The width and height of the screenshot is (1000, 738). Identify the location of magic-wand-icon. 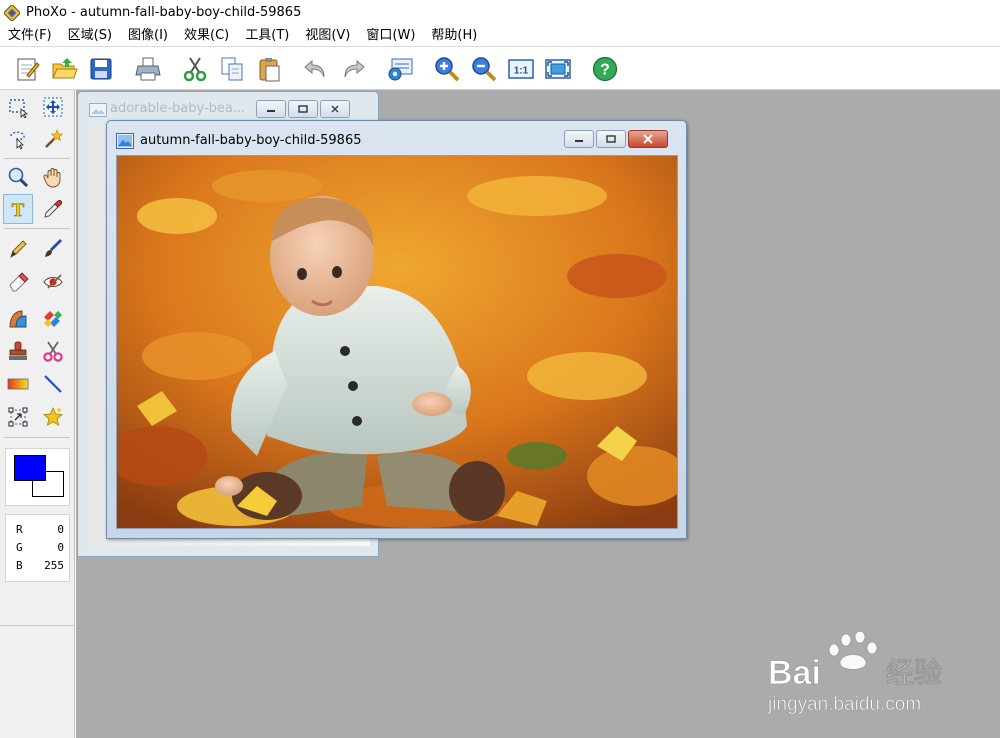
(54, 138).